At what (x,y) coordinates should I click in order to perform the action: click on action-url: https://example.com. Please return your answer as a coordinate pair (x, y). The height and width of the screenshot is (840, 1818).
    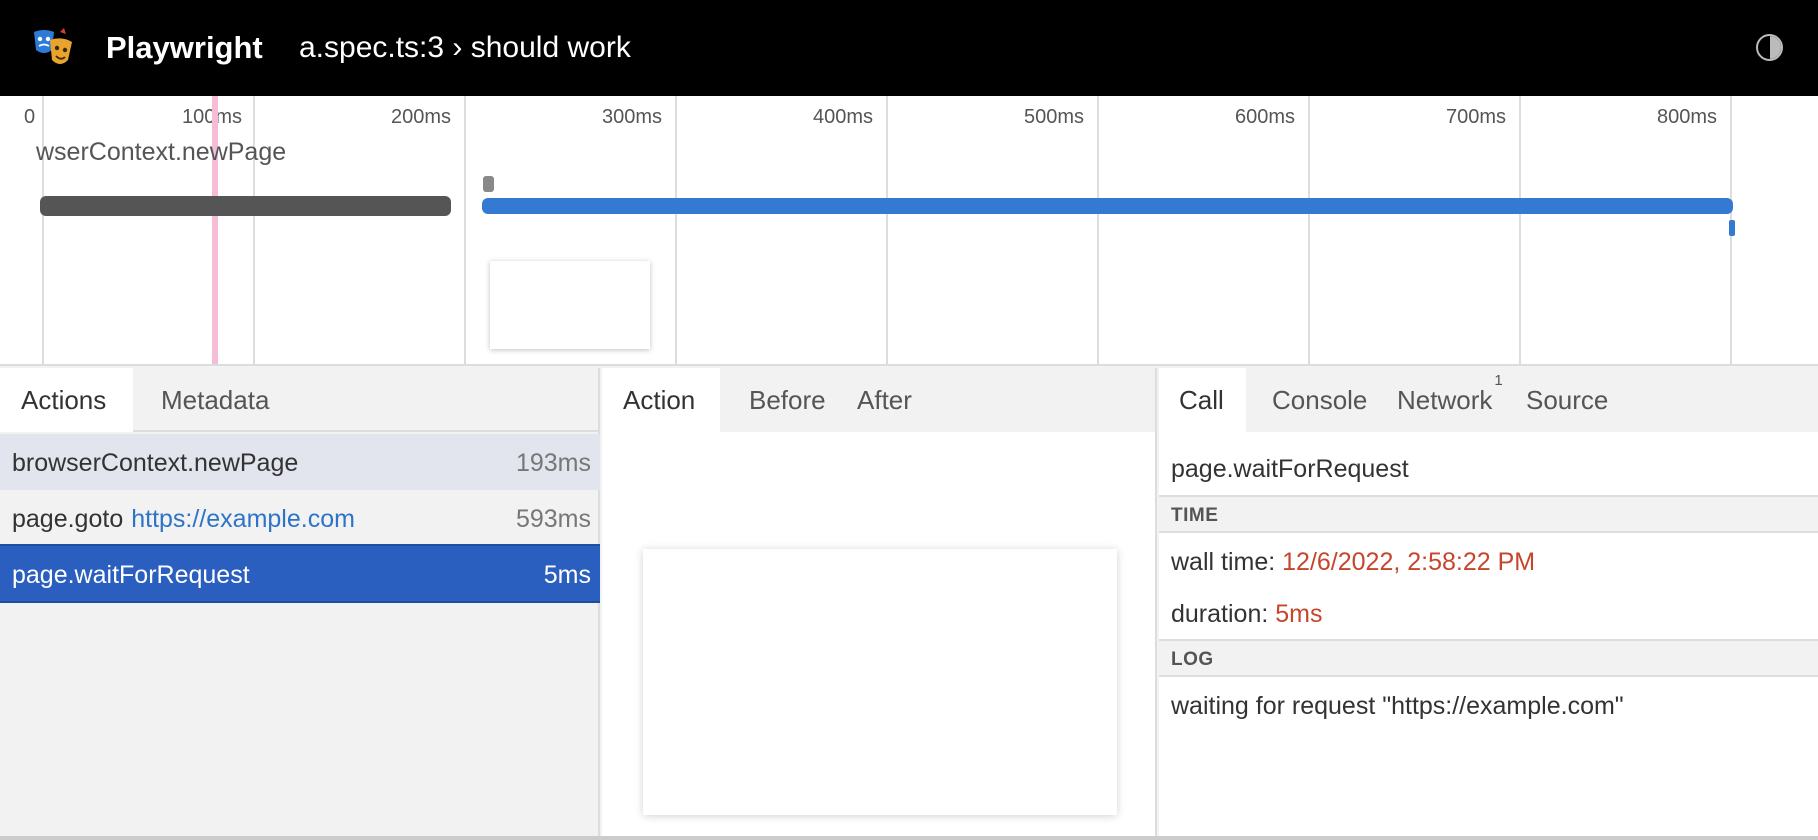
    Looking at the image, I should click on (243, 519).